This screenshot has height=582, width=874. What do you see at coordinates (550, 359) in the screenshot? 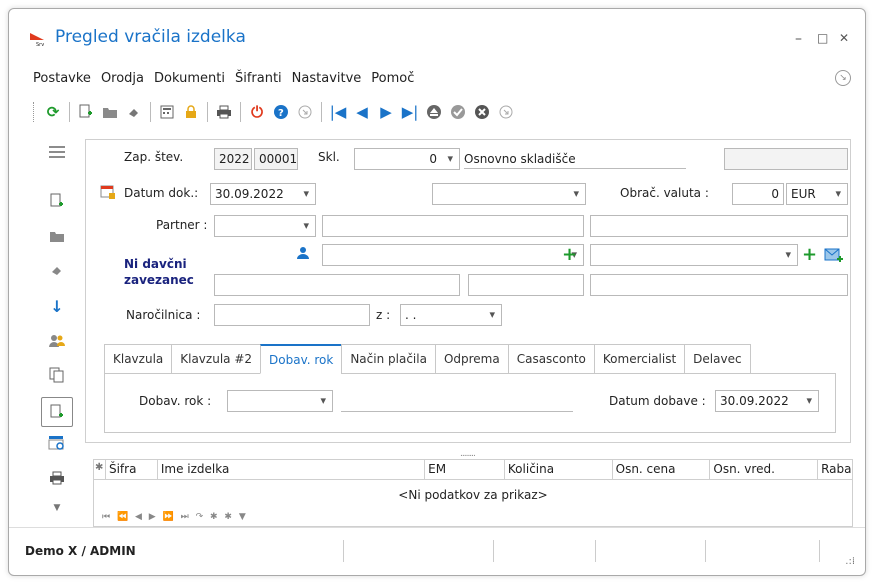
I see `tab-casasconto: Casasconto` at bounding box center [550, 359].